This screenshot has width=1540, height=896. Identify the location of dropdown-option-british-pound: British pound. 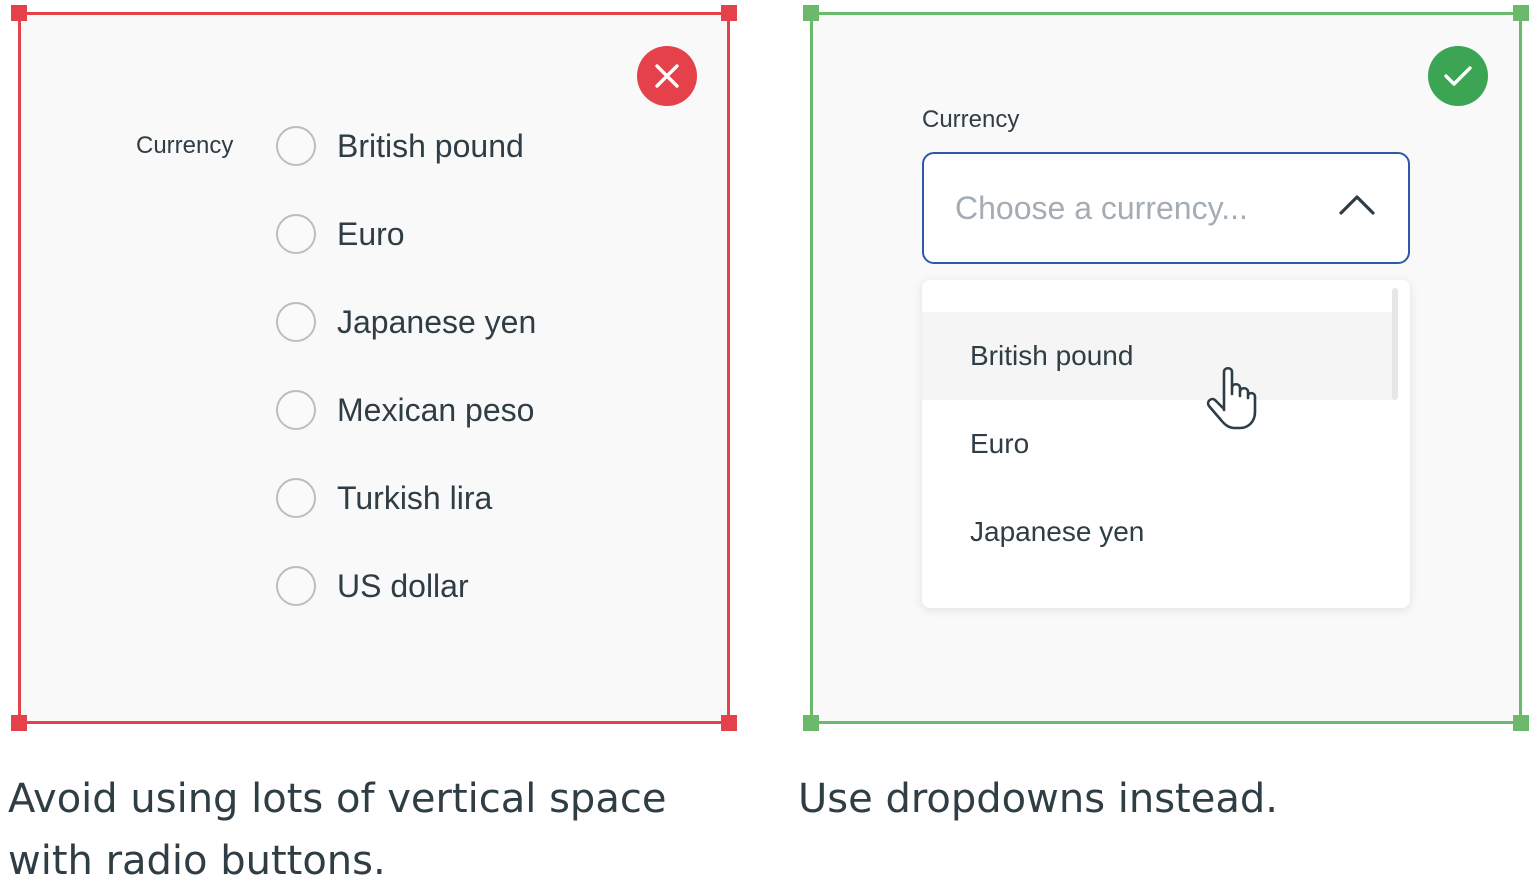
(1158, 356).